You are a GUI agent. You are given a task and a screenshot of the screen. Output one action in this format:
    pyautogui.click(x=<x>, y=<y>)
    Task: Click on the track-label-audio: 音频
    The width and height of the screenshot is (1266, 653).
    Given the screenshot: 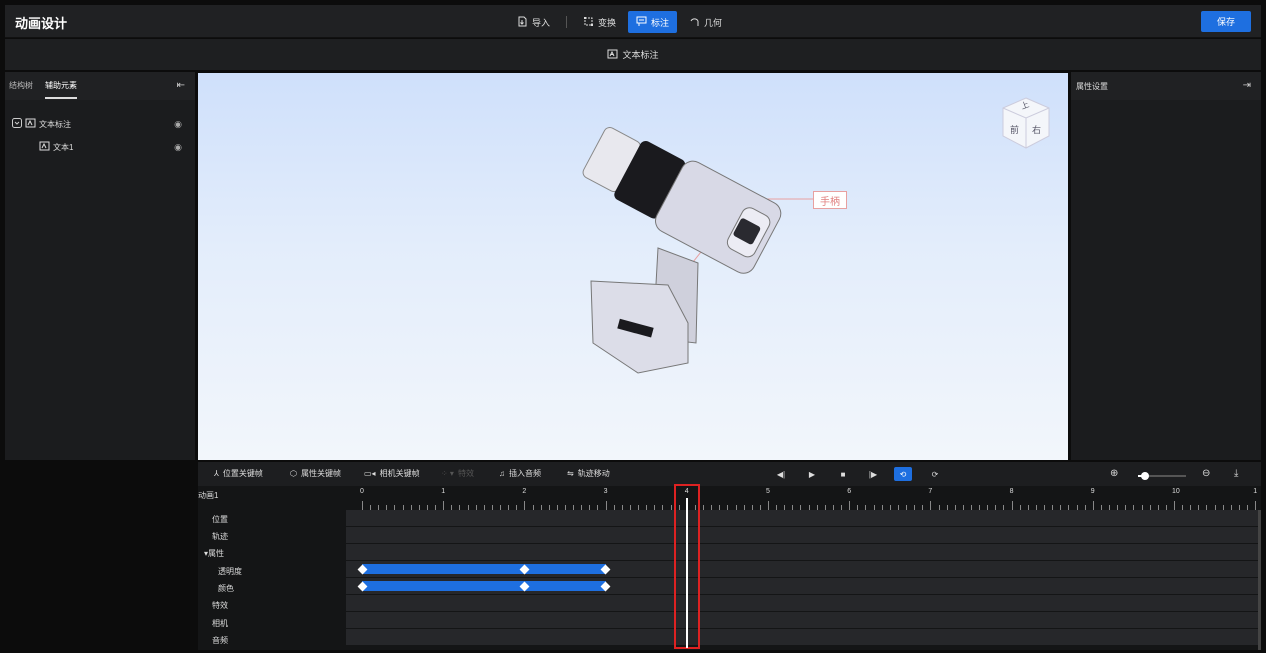 What is the action you would take?
    pyautogui.click(x=220, y=640)
    